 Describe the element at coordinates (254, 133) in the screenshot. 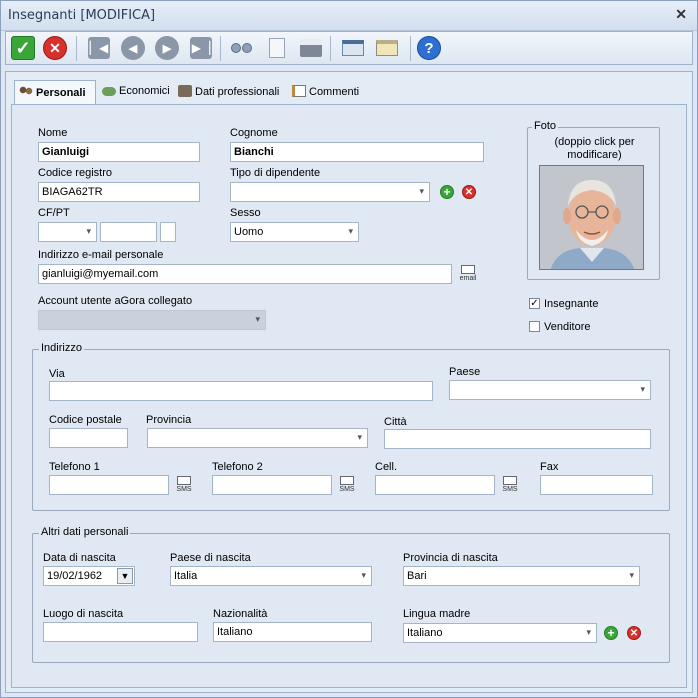

I see `cognome-label: Cognome` at that location.